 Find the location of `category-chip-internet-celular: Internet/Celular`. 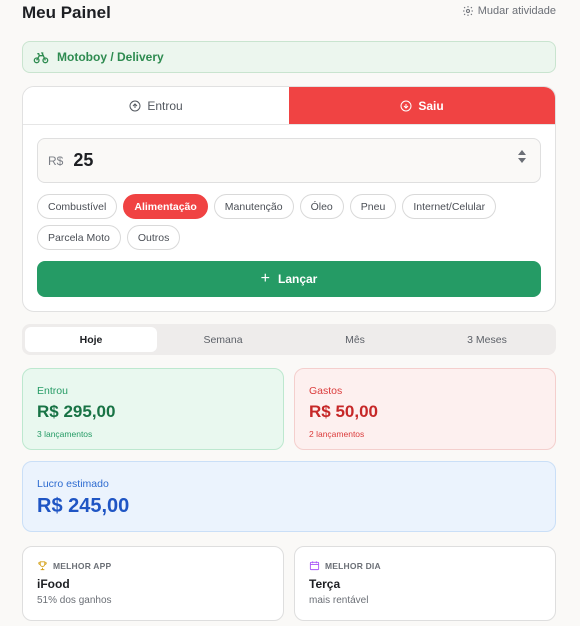

category-chip-internet-celular: Internet/Celular is located at coordinates (449, 206).